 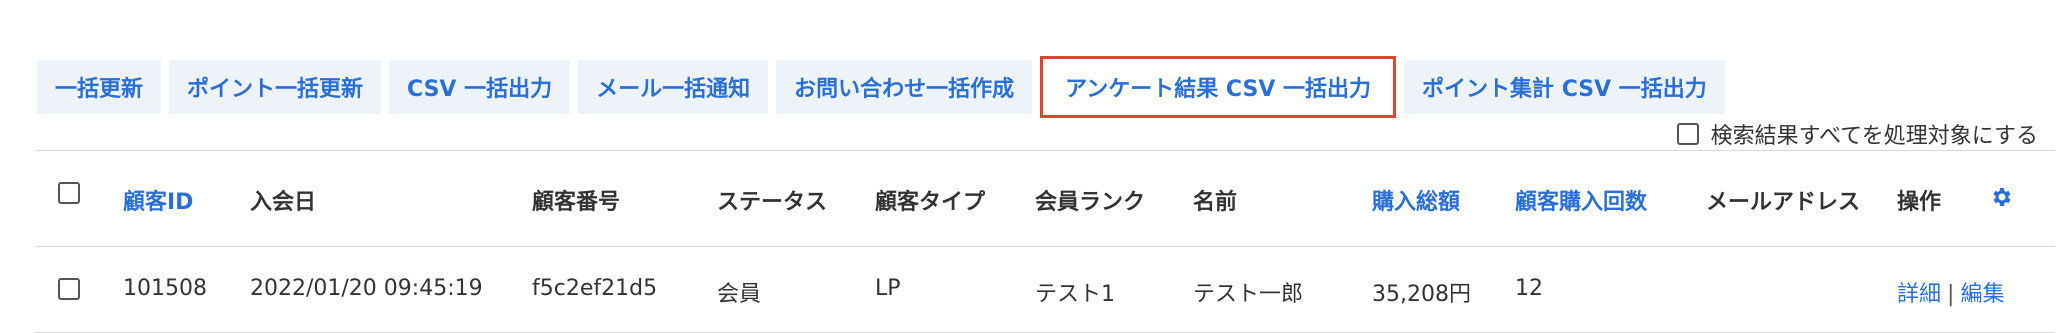 What do you see at coordinates (1564, 87) in the screenshot?
I see `point-summary-csv-export-button: ポイント集計 CSV 一括出力` at bounding box center [1564, 87].